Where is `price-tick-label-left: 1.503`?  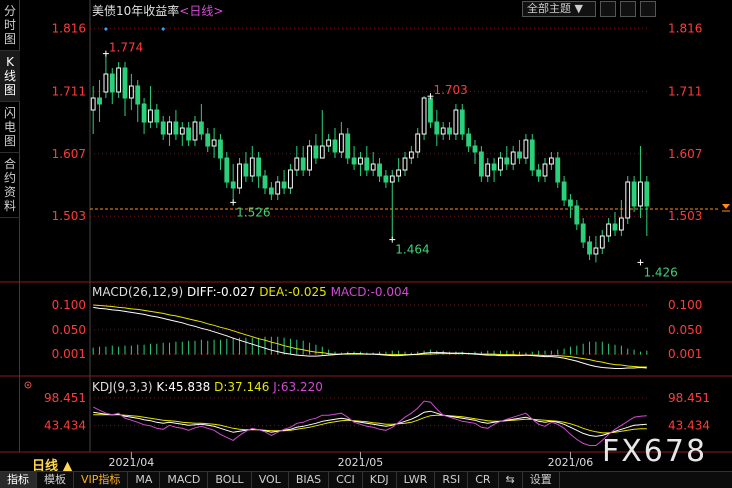 price-tick-label-left: 1.503 is located at coordinates (69, 216).